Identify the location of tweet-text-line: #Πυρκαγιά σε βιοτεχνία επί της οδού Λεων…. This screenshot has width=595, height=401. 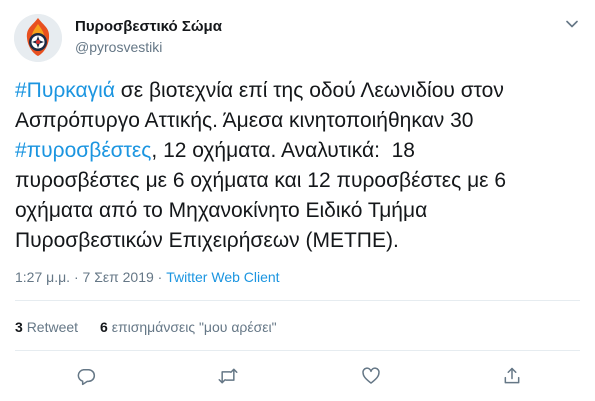
(300, 91).